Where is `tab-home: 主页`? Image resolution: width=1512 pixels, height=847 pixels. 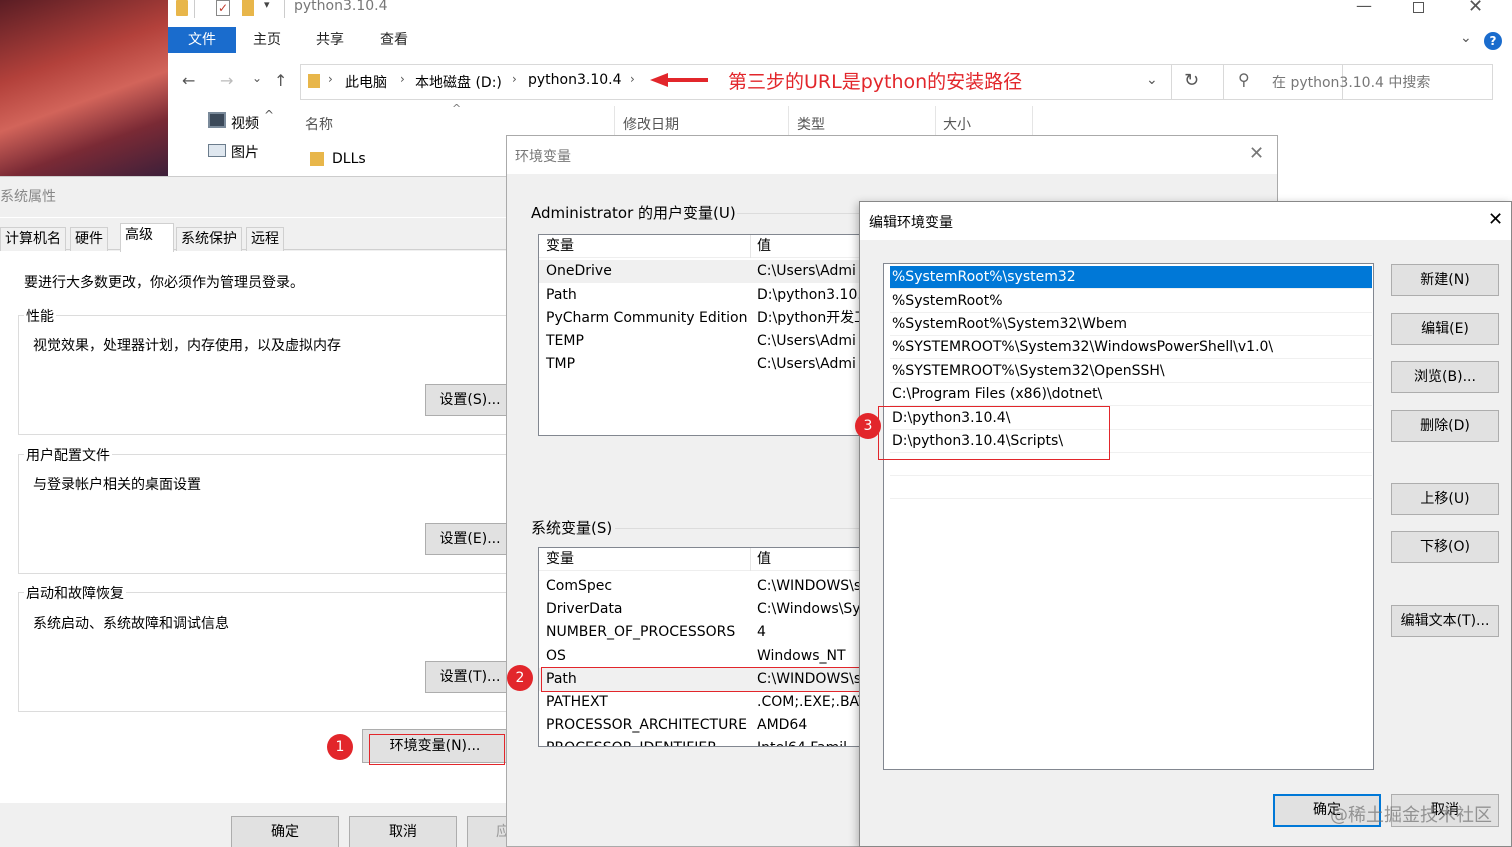
tab-home: 主页 is located at coordinates (267, 40).